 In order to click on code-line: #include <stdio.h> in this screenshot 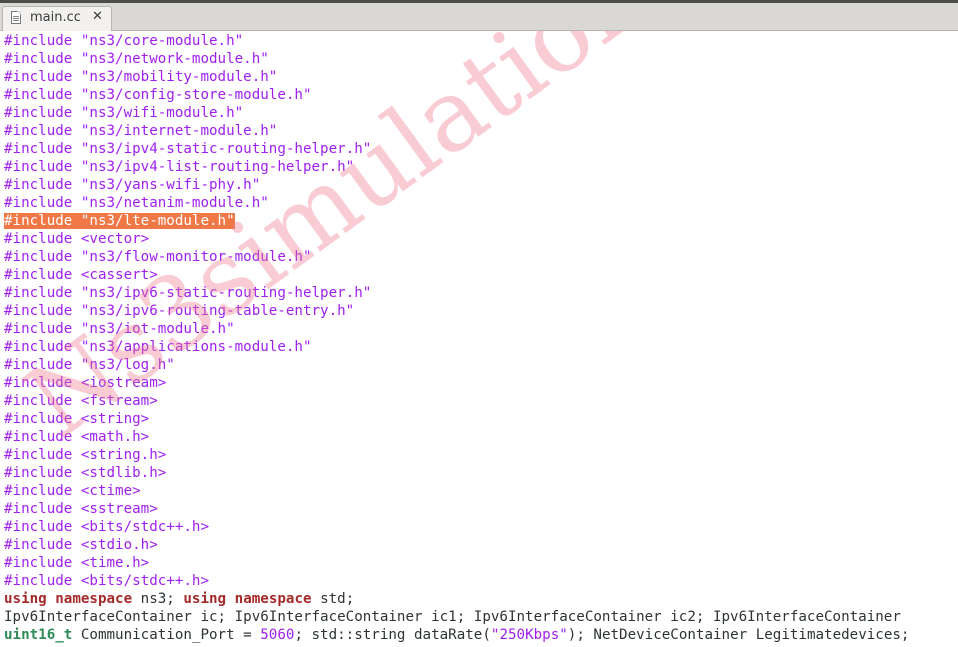, I will do `click(456, 545)`.